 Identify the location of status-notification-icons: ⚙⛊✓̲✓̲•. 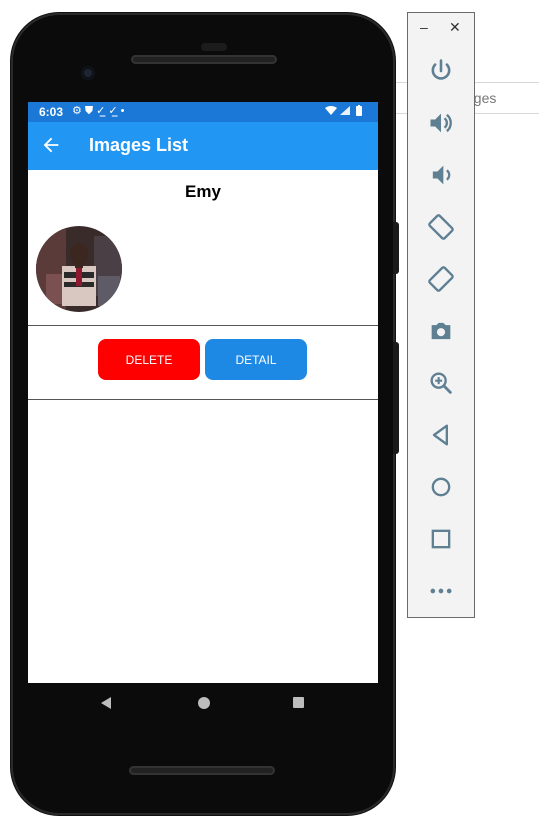
(99, 111).